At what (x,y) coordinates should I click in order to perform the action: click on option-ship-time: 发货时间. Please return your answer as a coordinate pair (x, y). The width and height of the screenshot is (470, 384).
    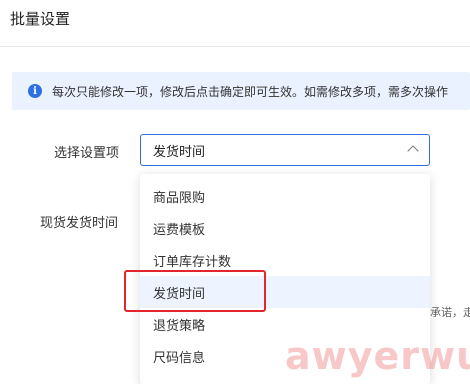
    Looking at the image, I should click on (285, 292).